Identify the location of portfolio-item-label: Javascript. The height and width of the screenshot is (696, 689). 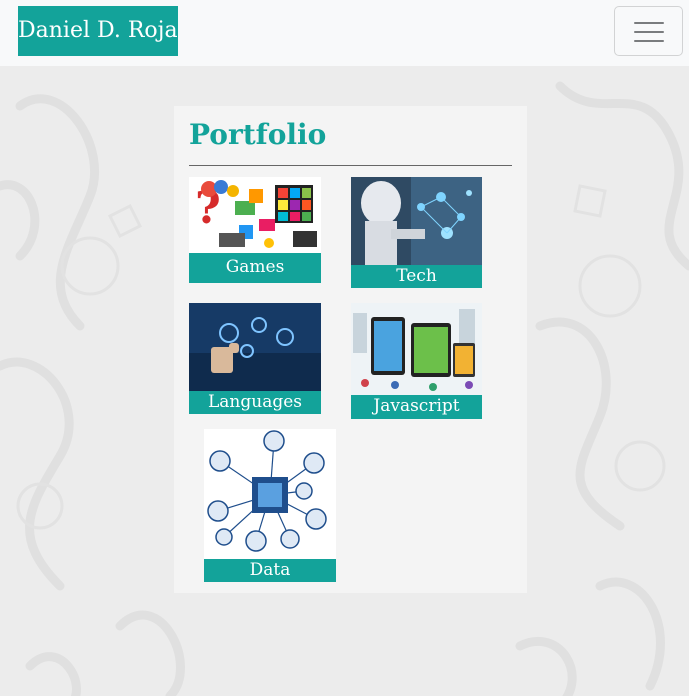
(416, 407).